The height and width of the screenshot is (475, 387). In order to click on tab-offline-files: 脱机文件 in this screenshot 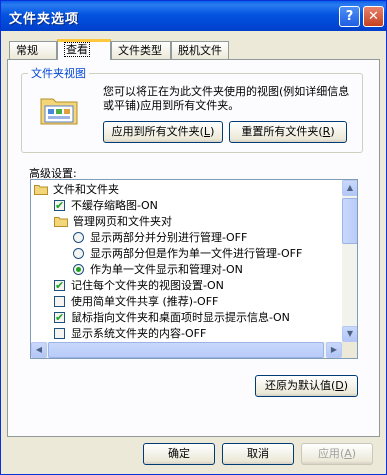, I will do `click(200, 50)`.